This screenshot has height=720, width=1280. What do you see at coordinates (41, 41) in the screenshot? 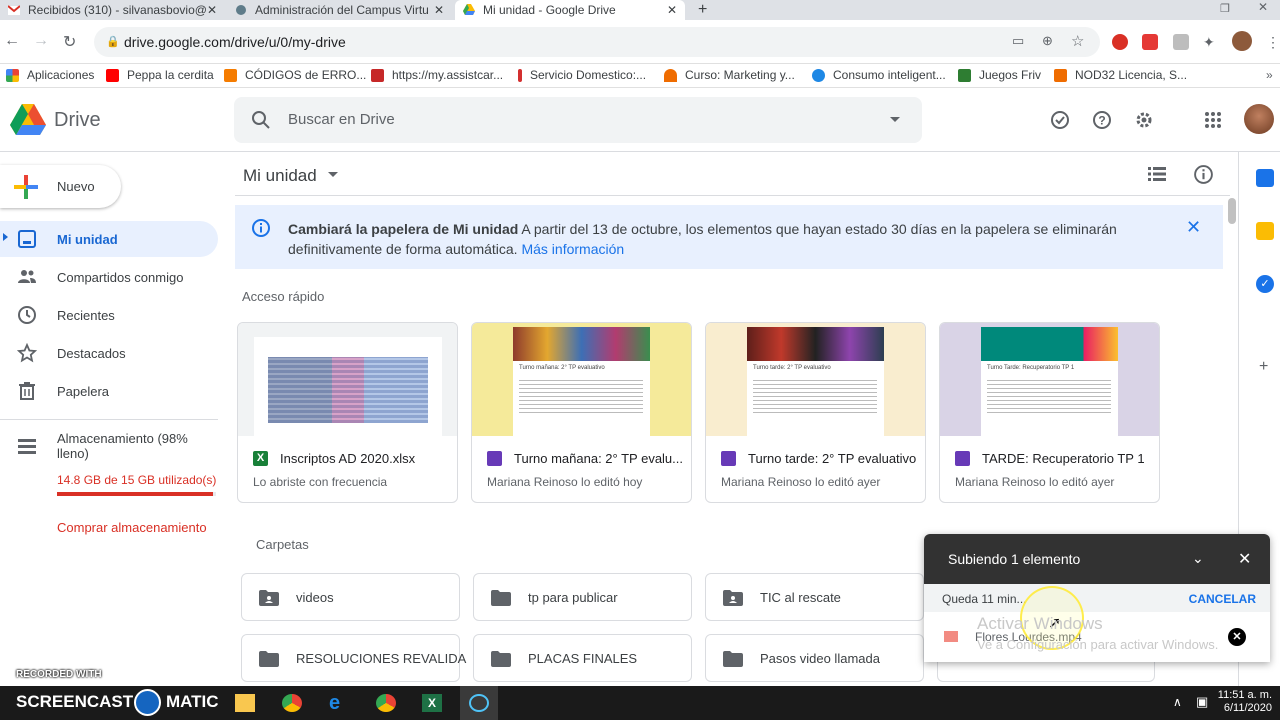
I see `forward-icon: →` at bounding box center [41, 41].